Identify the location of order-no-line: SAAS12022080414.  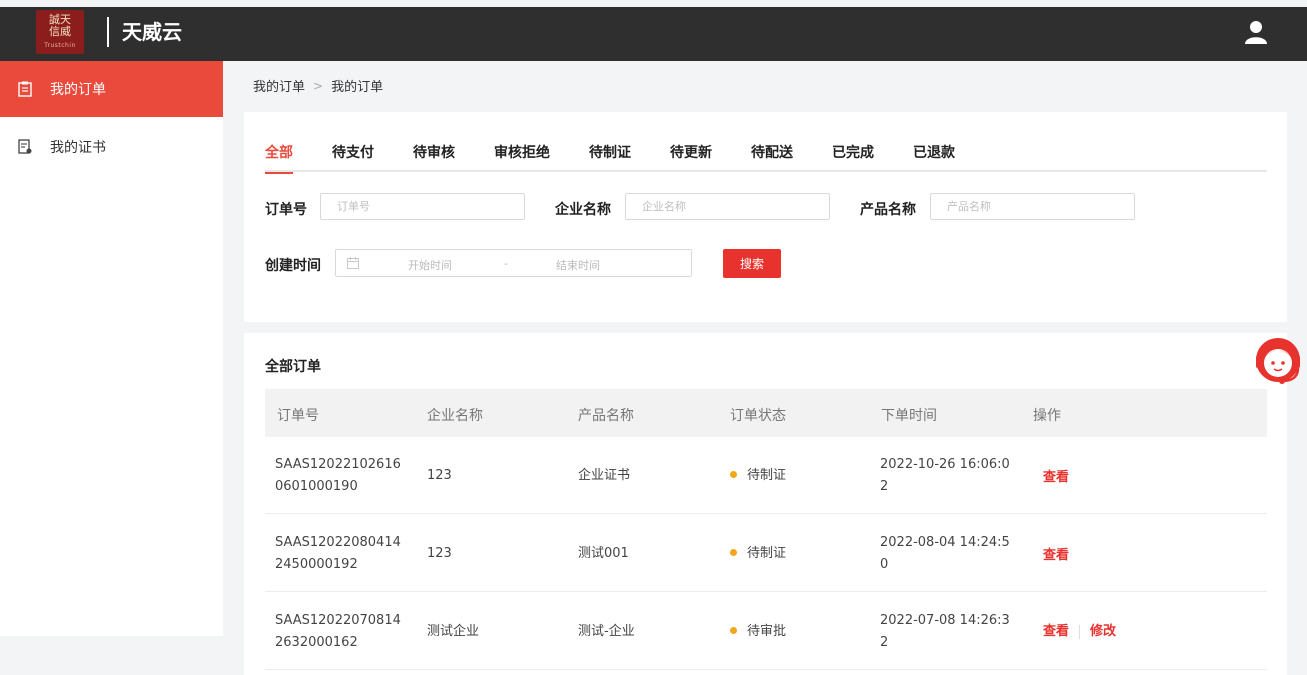
(338, 542).